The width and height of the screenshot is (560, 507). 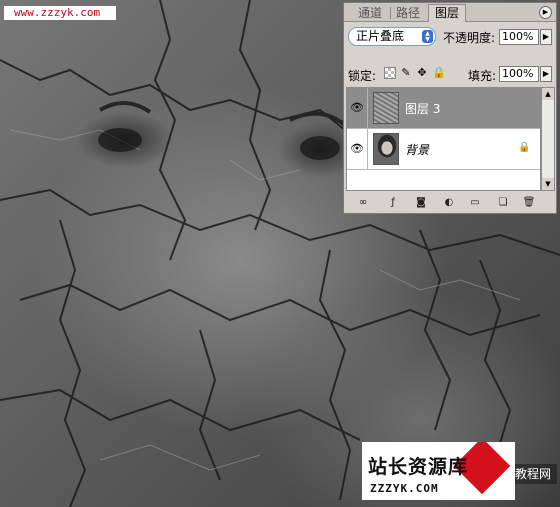 What do you see at coordinates (482, 76) in the screenshot?
I see `fill-label: 填充:` at bounding box center [482, 76].